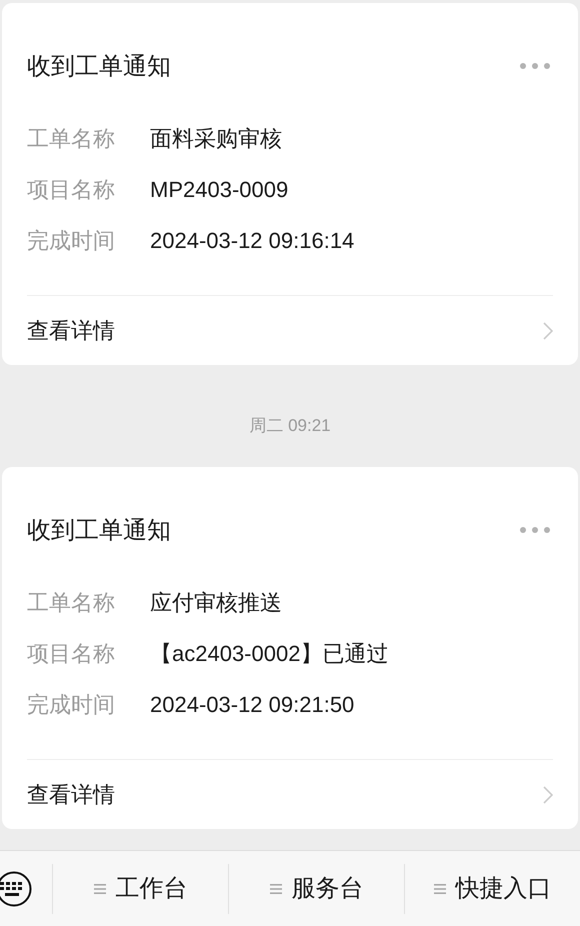 This screenshot has width=580, height=926. Describe the element at coordinates (252, 241) in the screenshot. I see `field-value: 2024-03-12 09:16:14` at that location.